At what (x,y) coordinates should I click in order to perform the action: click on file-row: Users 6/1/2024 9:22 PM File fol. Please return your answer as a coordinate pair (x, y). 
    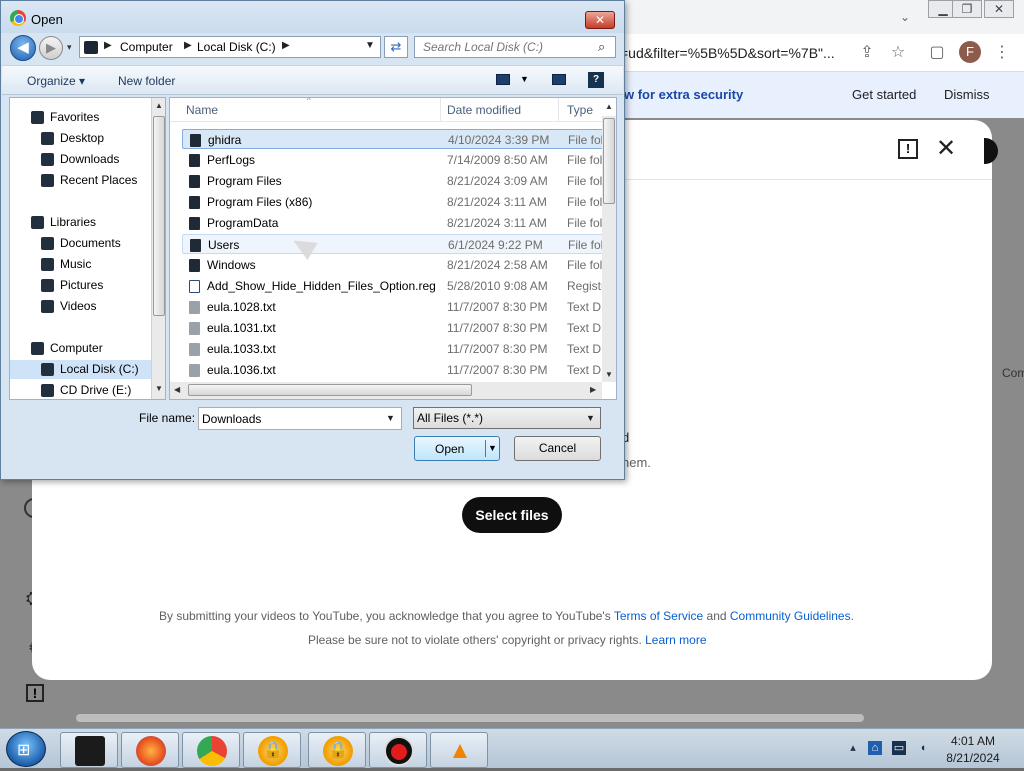
    Looking at the image, I should click on (398, 244).